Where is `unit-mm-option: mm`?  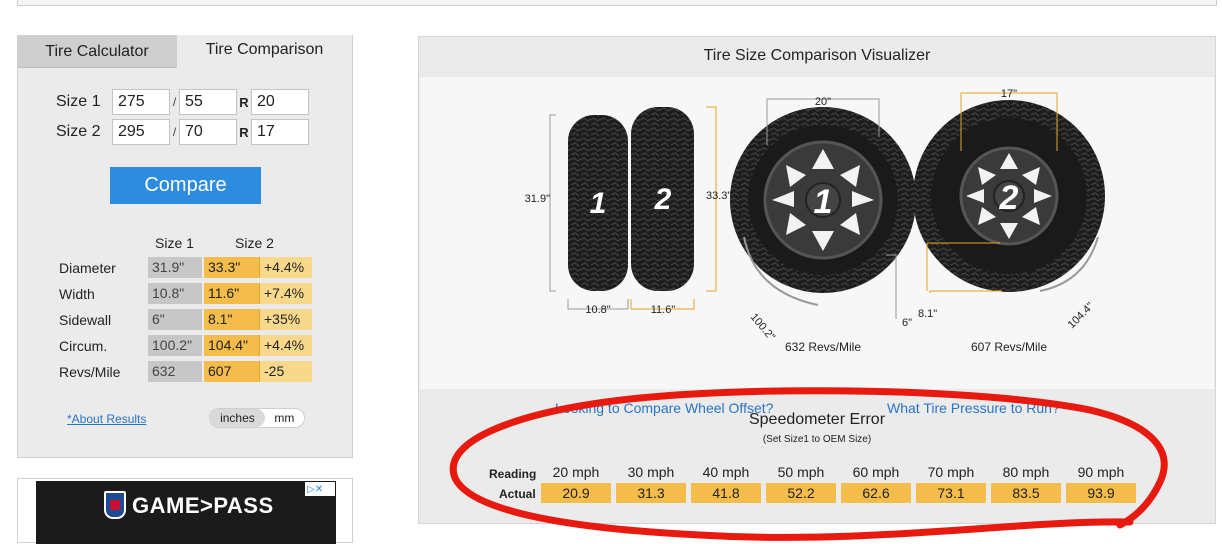 unit-mm-option: mm is located at coordinates (284, 418).